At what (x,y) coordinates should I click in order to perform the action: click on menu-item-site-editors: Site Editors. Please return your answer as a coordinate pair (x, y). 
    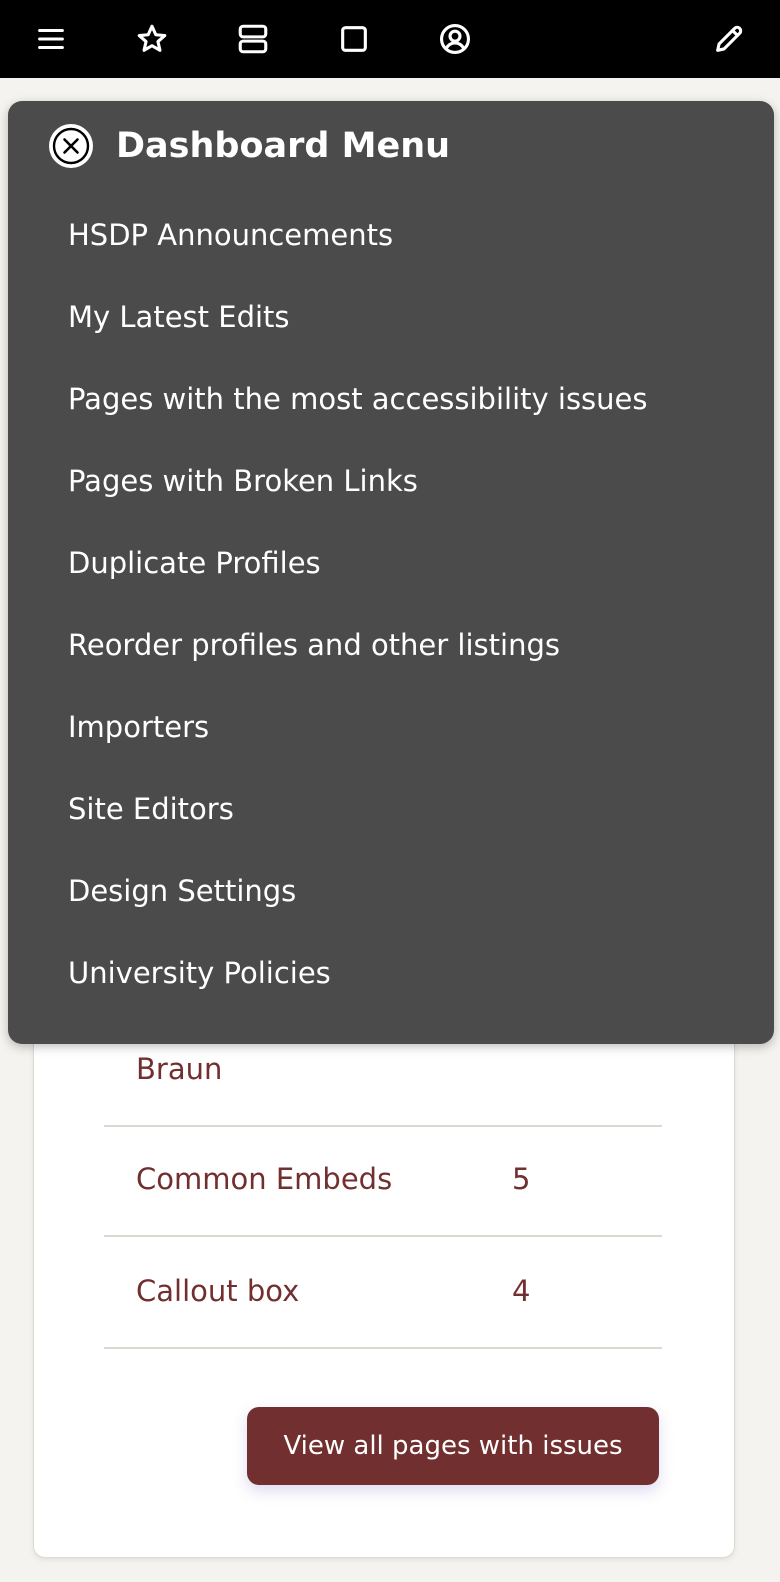
    Looking at the image, I should click on (391, 809).